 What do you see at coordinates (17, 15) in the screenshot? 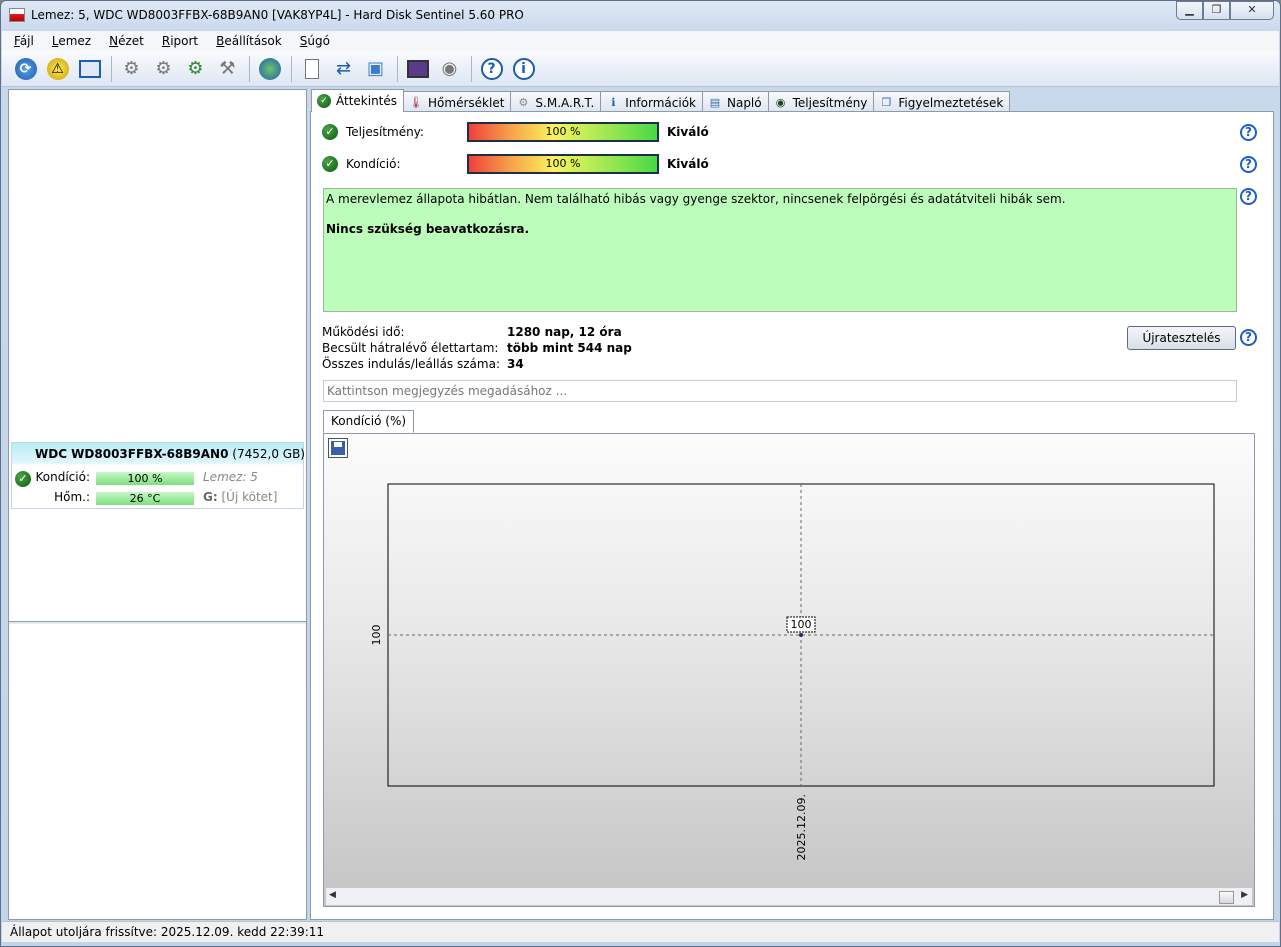
I see `app-icon` at bounding box center [17, 15].